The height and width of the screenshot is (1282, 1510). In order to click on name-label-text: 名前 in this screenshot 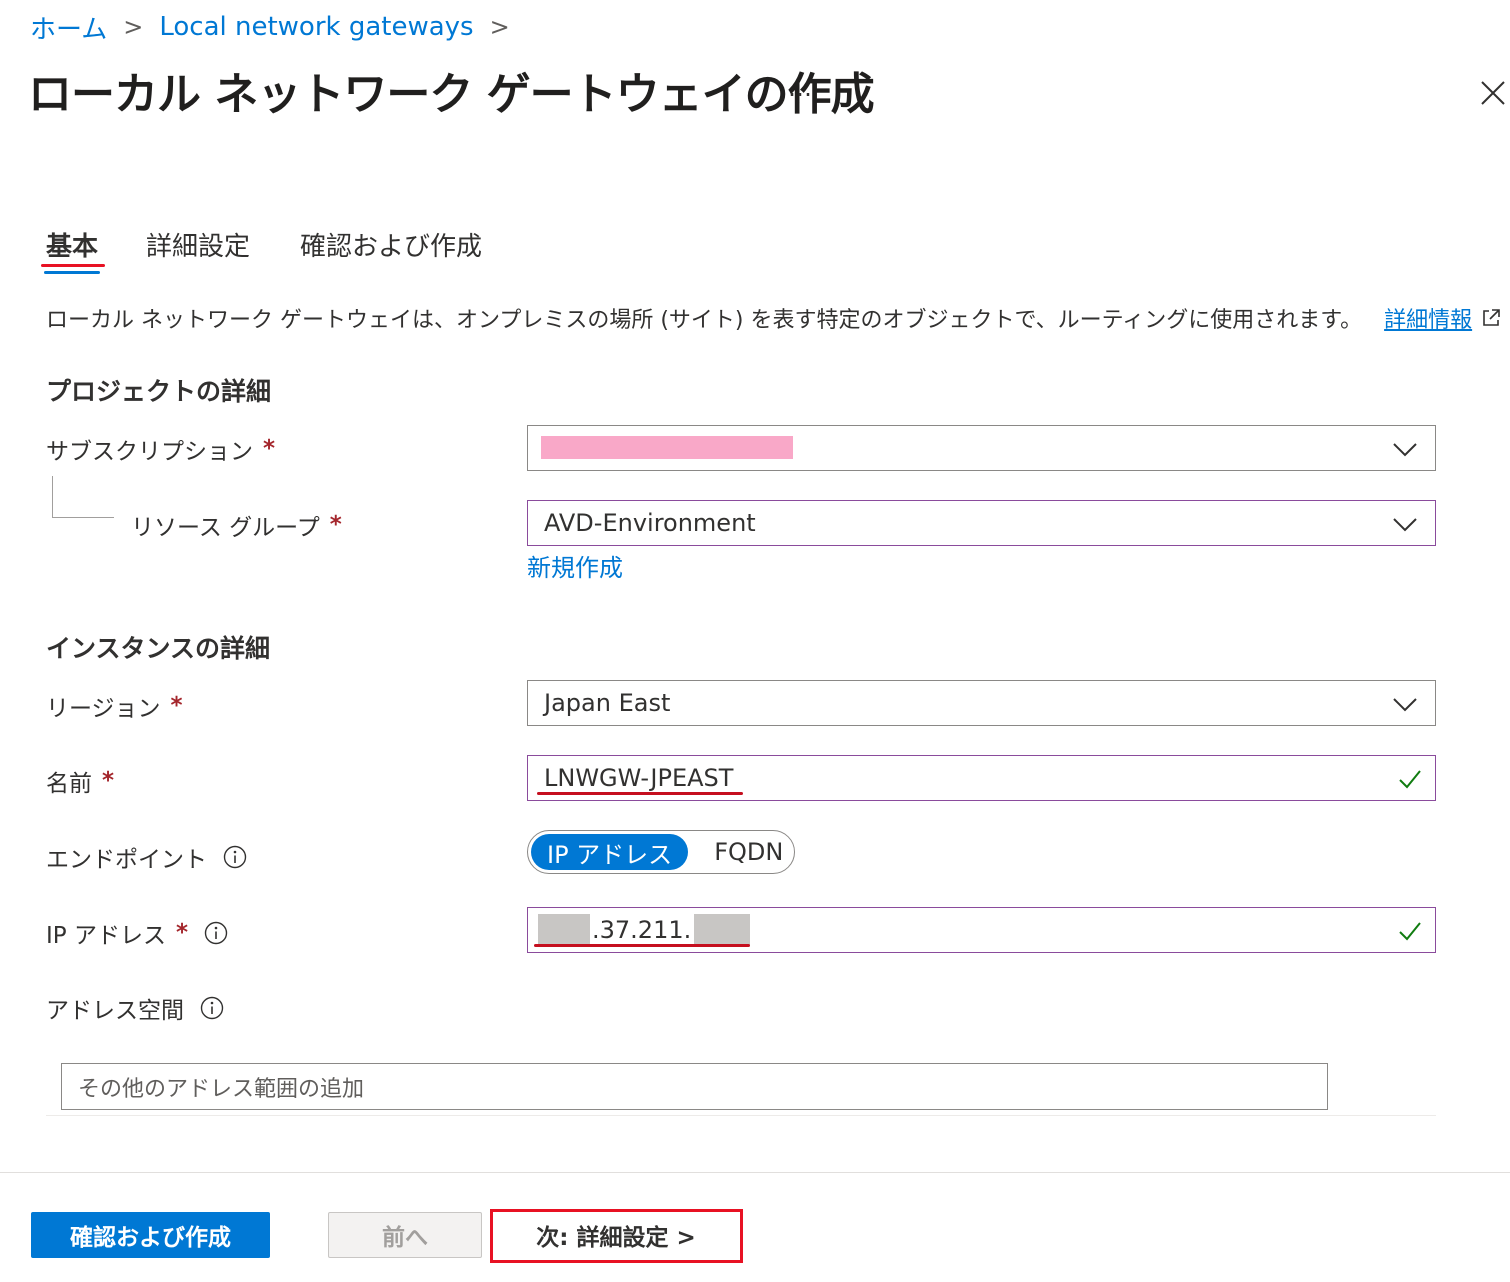, I will do `click(69, 784)`.